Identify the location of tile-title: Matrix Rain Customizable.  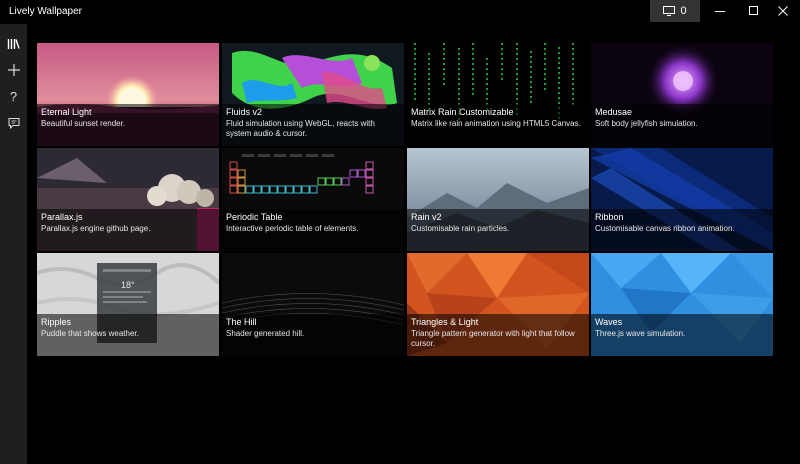
(462, 112).